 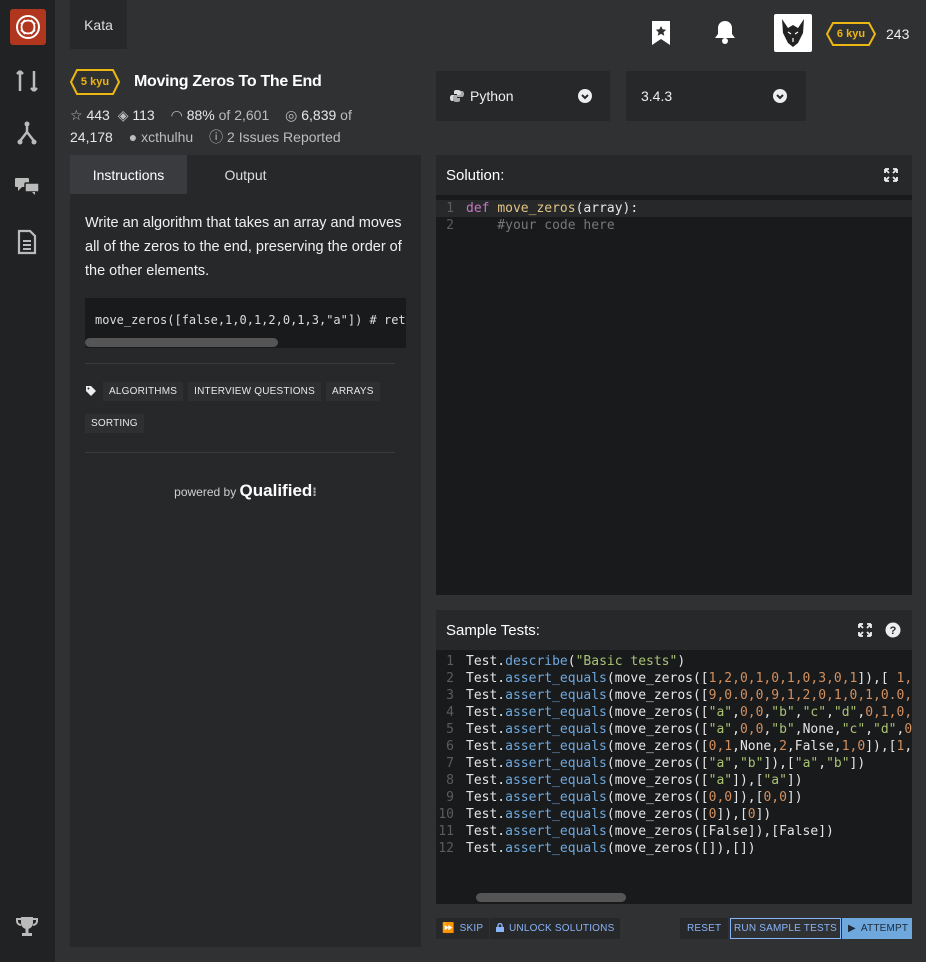 What do you see at coordinates (536, 661) in the screenshot?
I see `code-token: describe` at bounding box center [536, 661].